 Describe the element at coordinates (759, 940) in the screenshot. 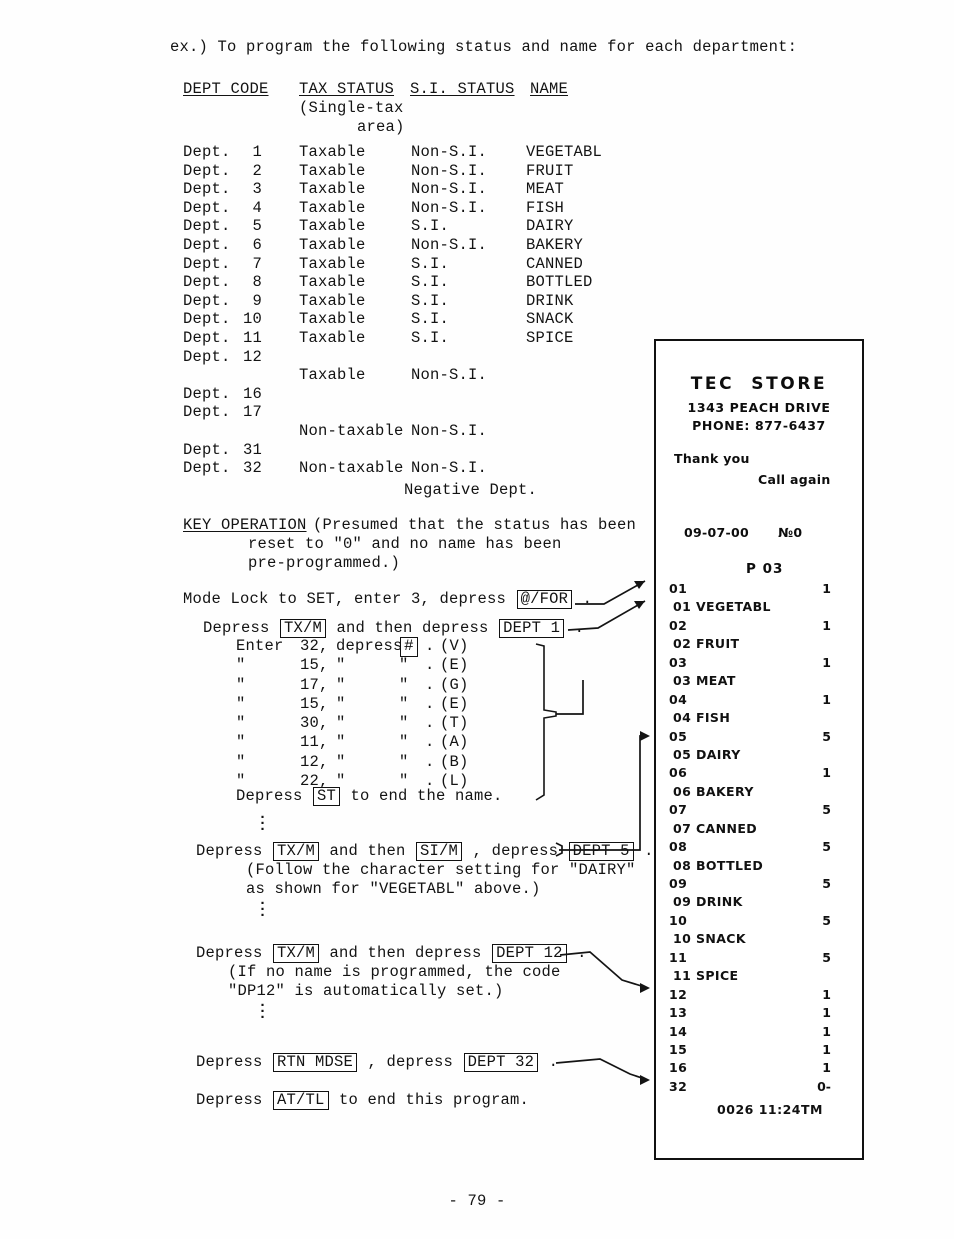

I see `receipt-row: 10 SNACK` at that location.